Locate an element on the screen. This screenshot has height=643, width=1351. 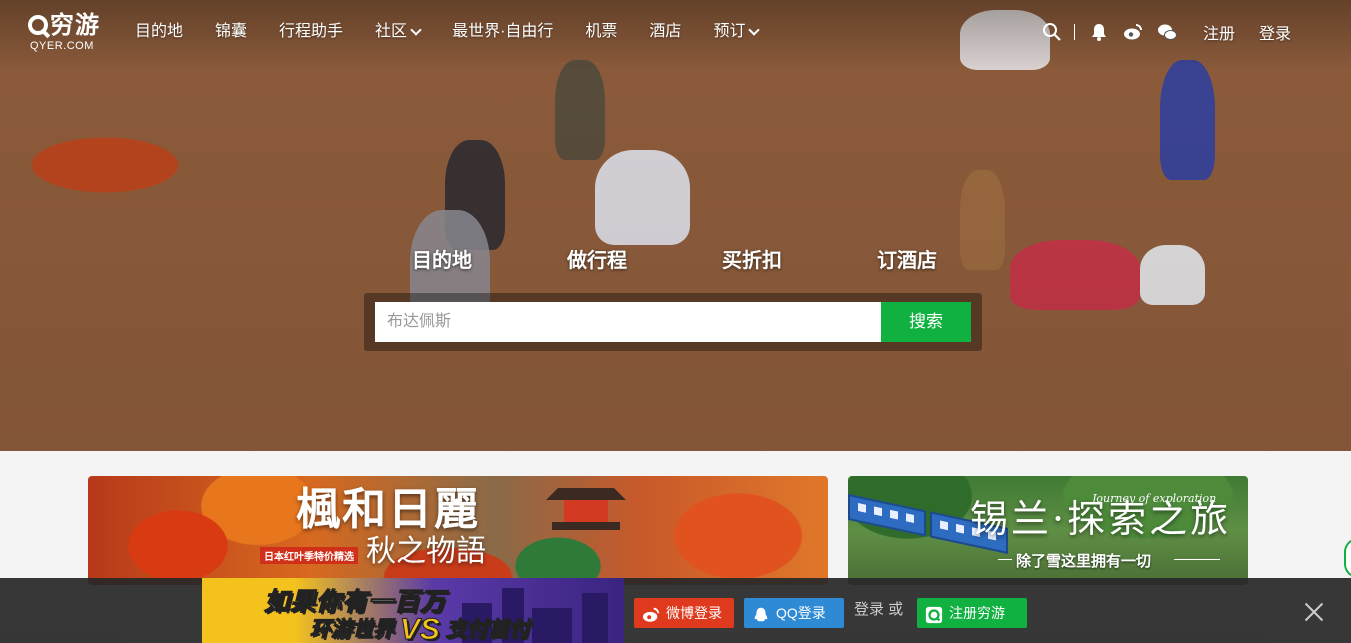
nav-item-trip-planner: 行程助手 is located at coordinates (311, 32).